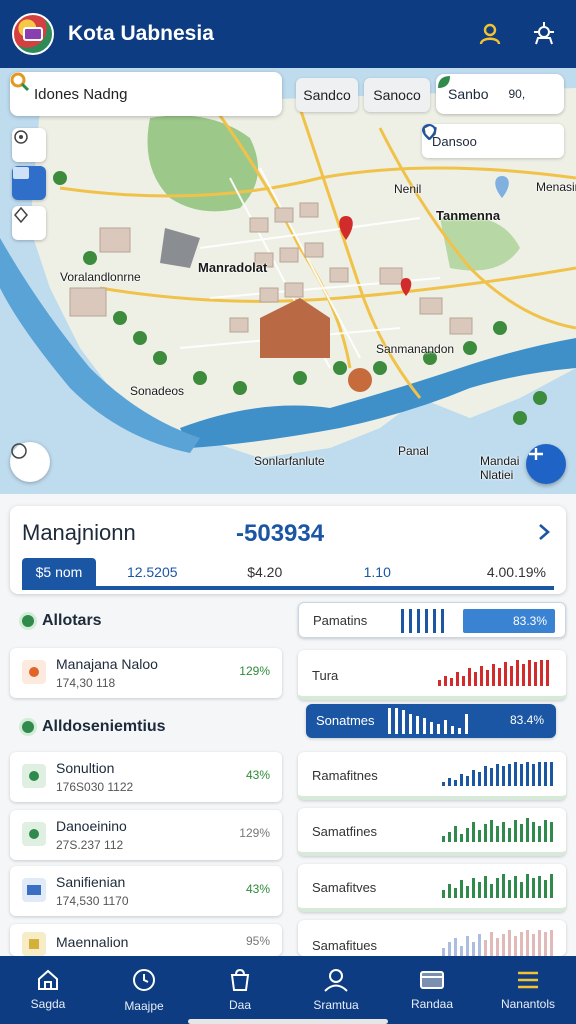 Image resolution: width=576 pixels, height=1024 pixels. I want to click on app-logo, so click(33, 34).